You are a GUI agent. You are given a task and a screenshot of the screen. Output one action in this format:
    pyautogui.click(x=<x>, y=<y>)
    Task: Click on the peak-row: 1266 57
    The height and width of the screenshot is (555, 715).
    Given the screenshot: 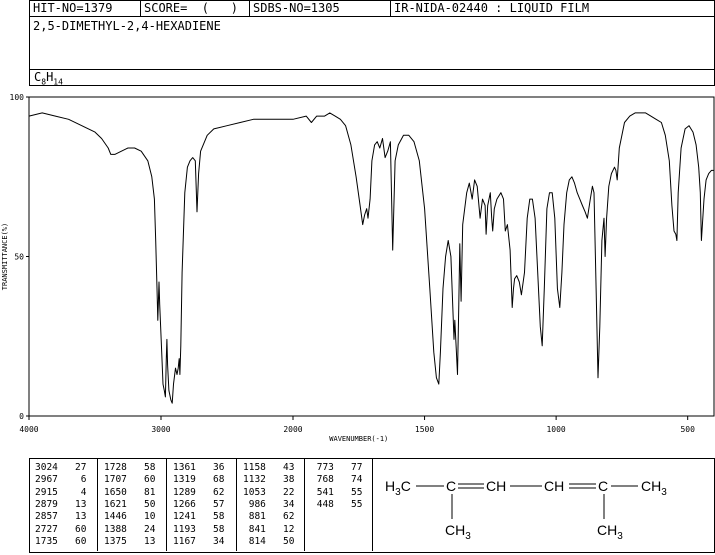 What is the action you would take?
    pyautogui.click(x=199, y=505)
    